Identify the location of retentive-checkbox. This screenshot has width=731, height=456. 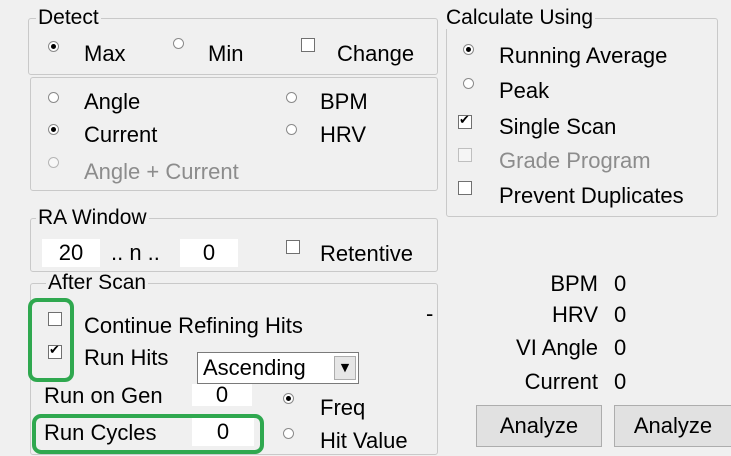
(293, 247).